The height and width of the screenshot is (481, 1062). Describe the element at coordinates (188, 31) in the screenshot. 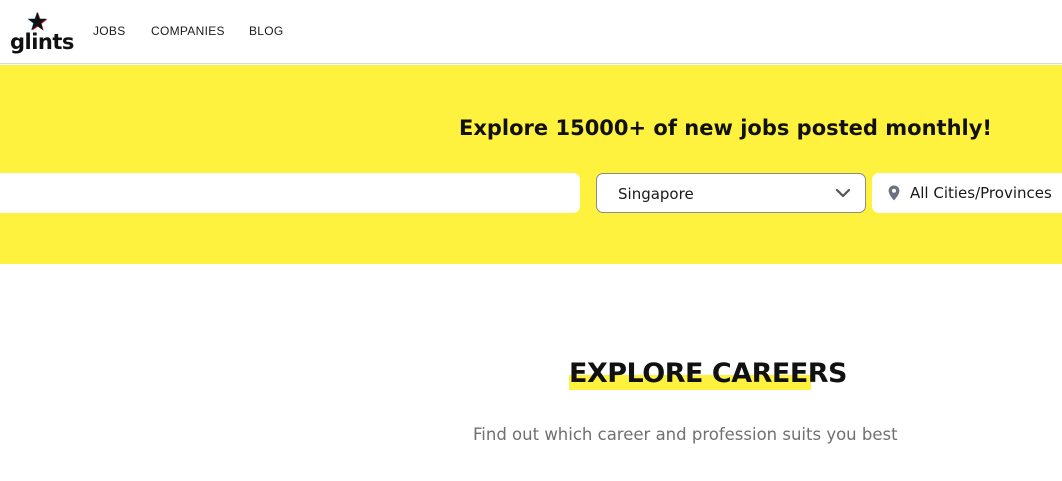

I see `nav-companies-link: COMPANIES` at that location.